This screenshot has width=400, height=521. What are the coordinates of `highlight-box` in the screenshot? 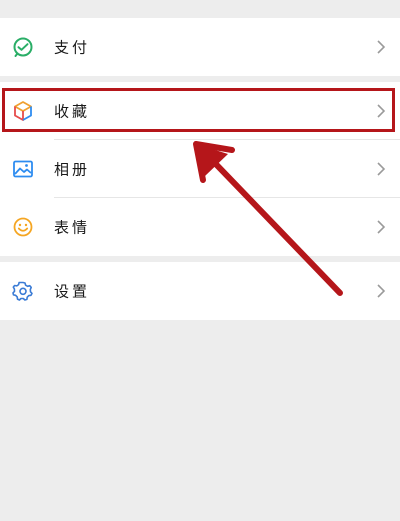 It's located at (198, 110).